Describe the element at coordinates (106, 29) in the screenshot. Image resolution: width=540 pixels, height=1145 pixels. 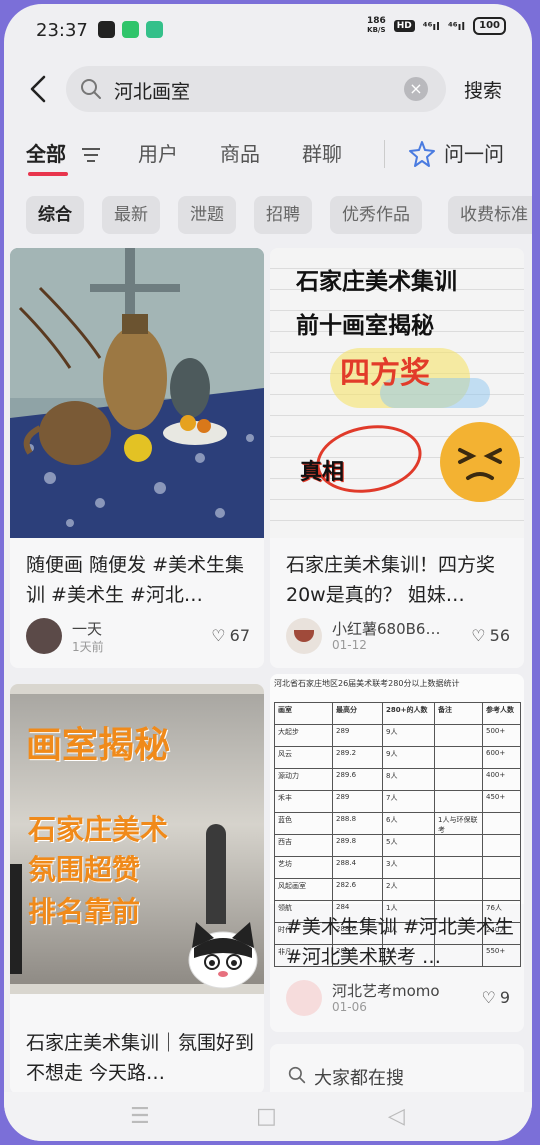
I see `notification-app-icon` at that location.